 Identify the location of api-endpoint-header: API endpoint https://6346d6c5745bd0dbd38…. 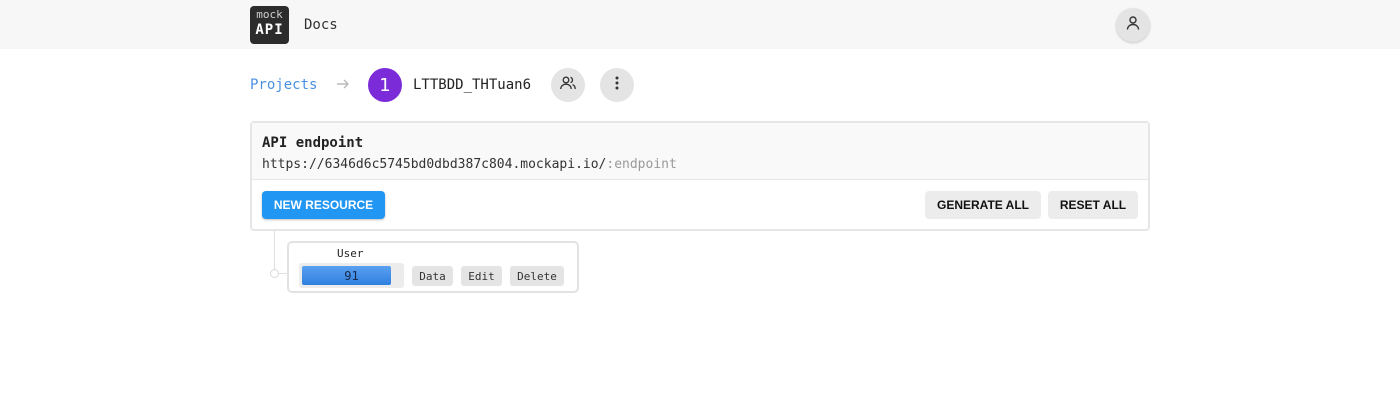
(700, 151).